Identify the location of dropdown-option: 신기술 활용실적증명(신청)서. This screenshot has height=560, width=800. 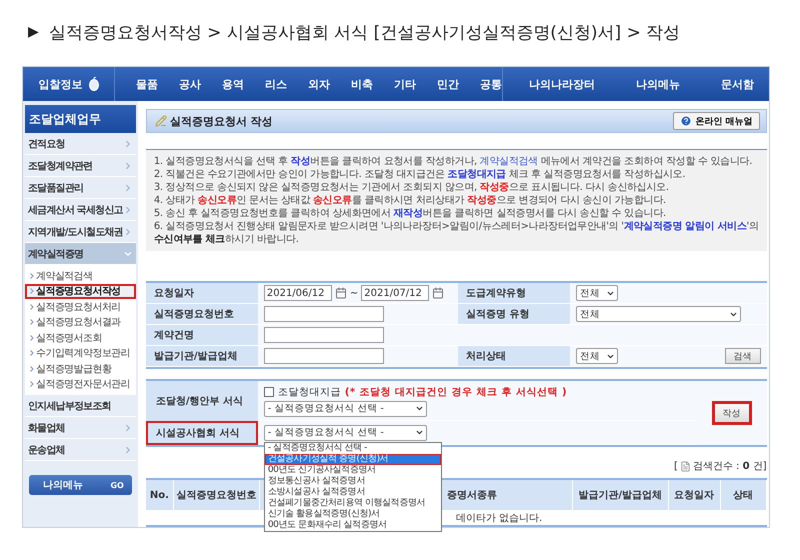
(352, 514).